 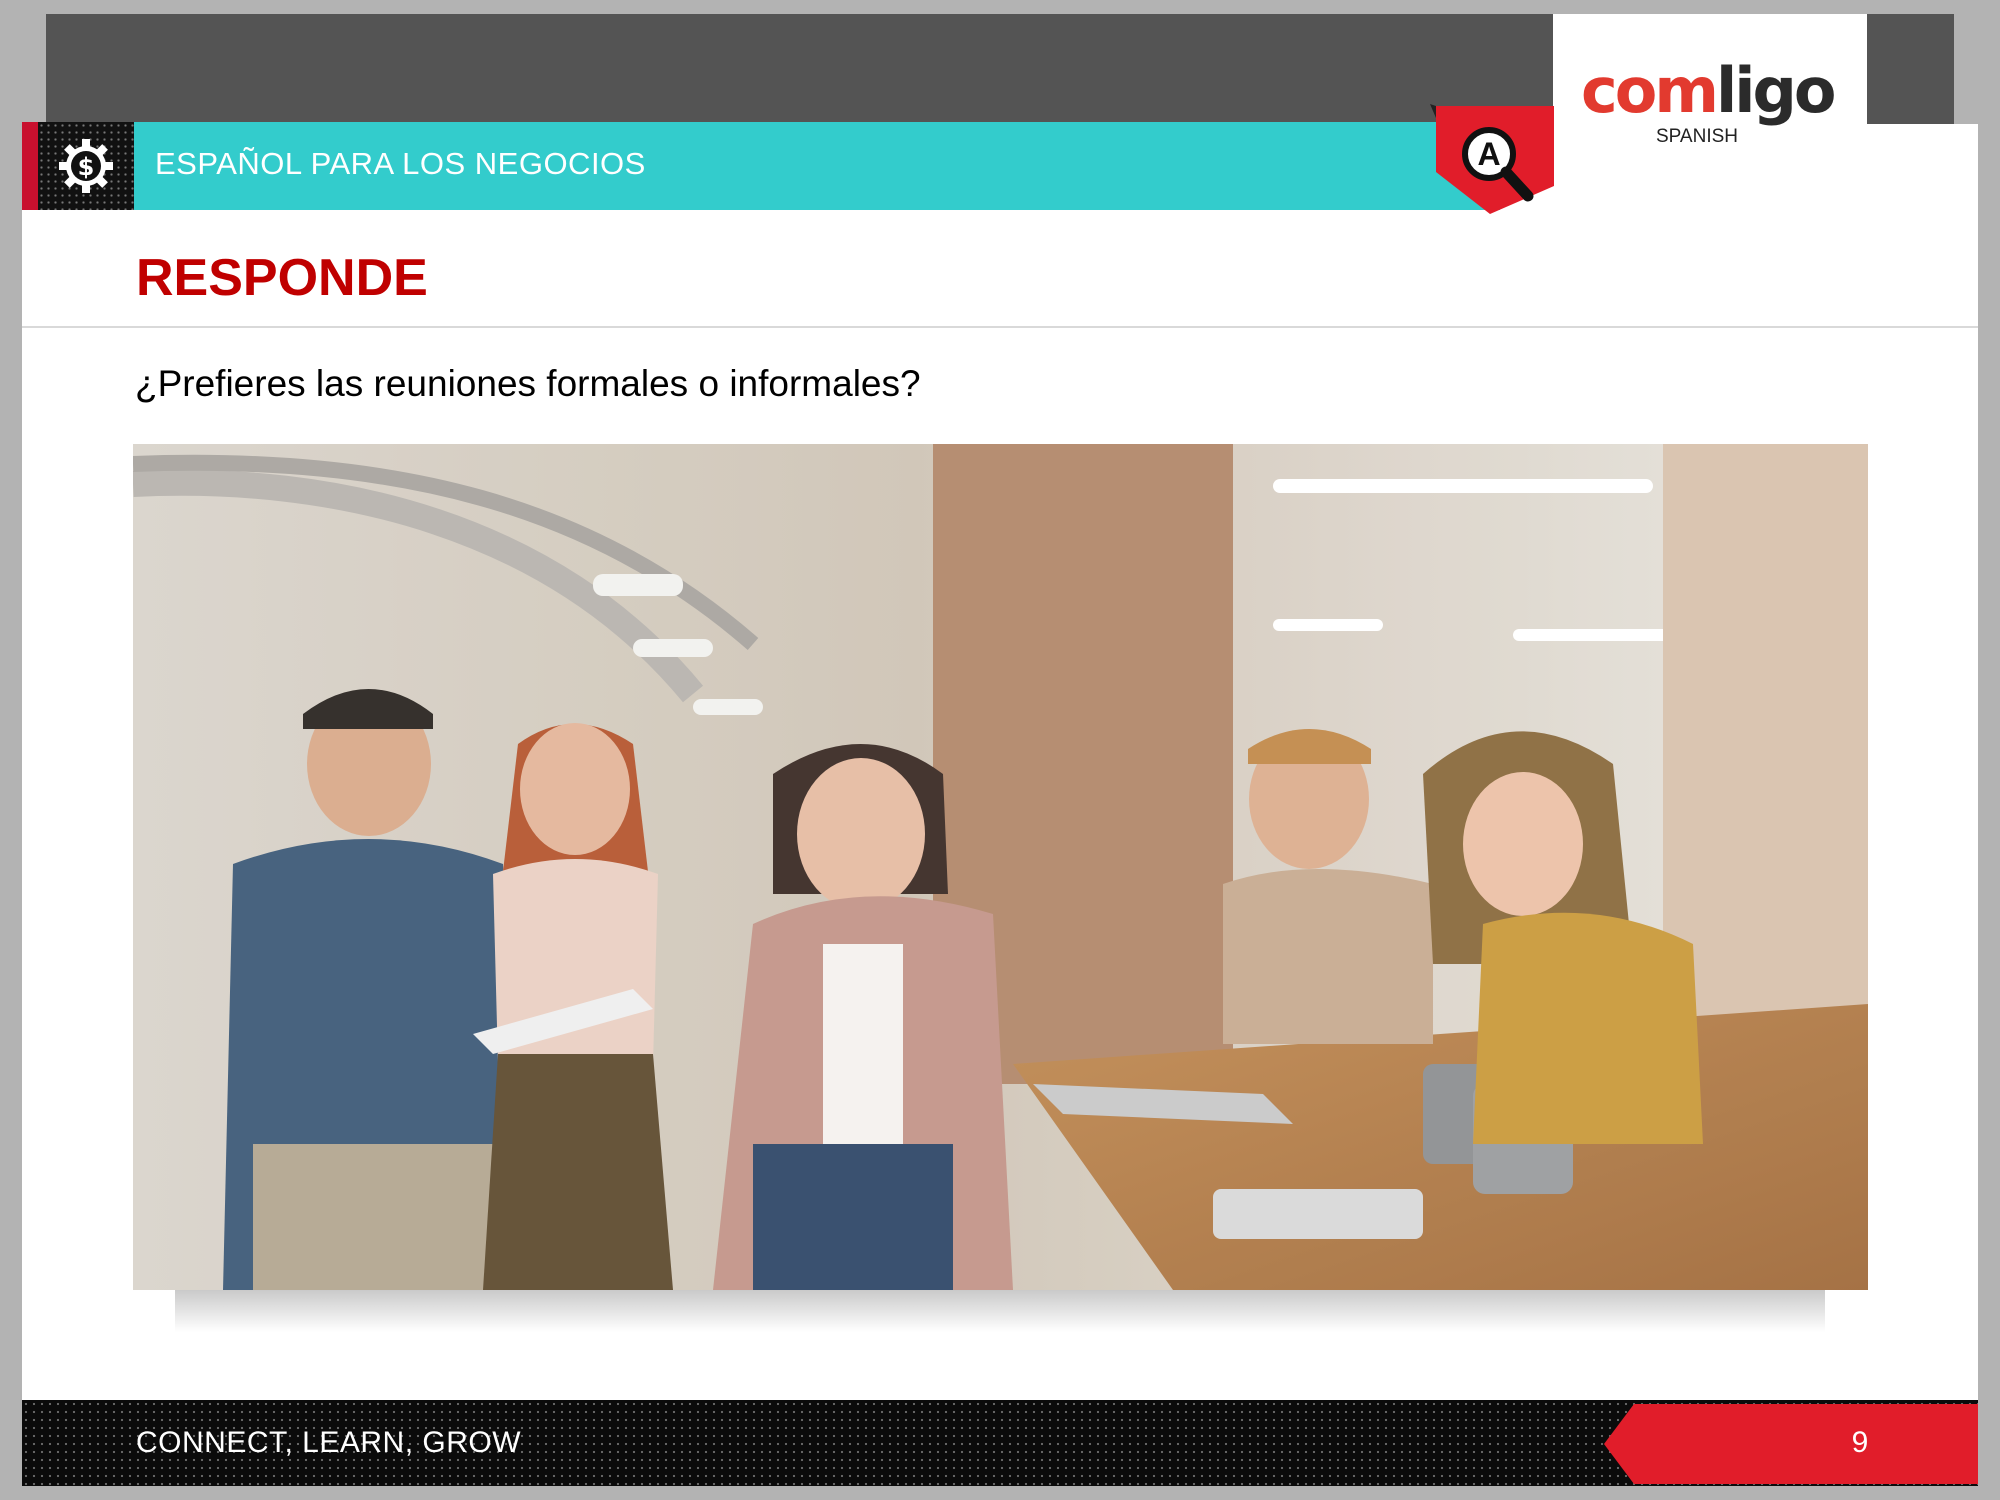 What do you see at coordinates (400, 163) in the screenshot?
I see `course-title: ESPAÑOL PARA LOS NEGOCIOS` at bounding box center [400, 163].